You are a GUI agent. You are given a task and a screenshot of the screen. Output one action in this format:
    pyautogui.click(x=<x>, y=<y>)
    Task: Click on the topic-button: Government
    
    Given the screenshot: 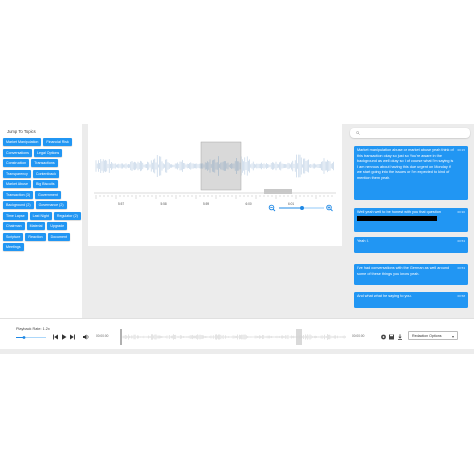 What is the action you would take?
    pyautogui.click(x=48, y=194)
    